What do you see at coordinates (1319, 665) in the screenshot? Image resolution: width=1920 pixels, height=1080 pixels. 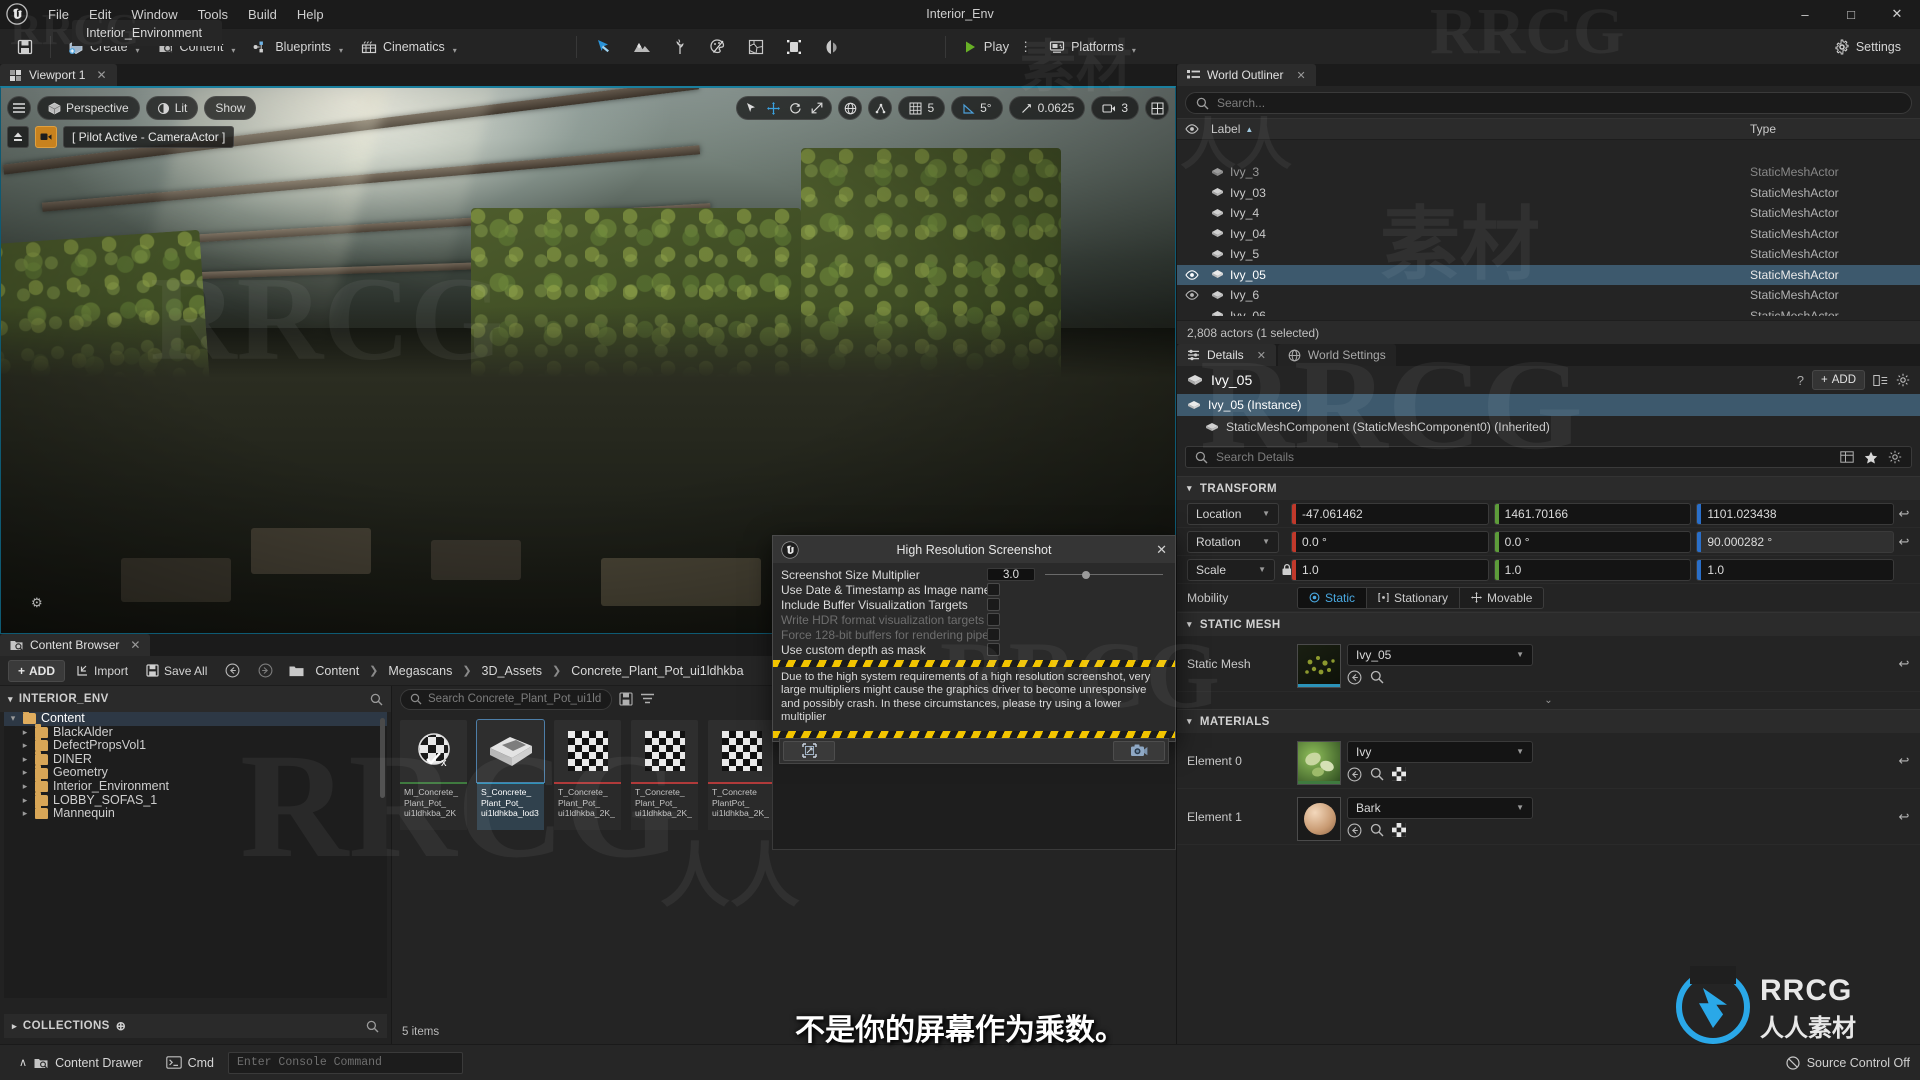 I see `static-mesh-thumbnail` at bounding box center [1319, 665].